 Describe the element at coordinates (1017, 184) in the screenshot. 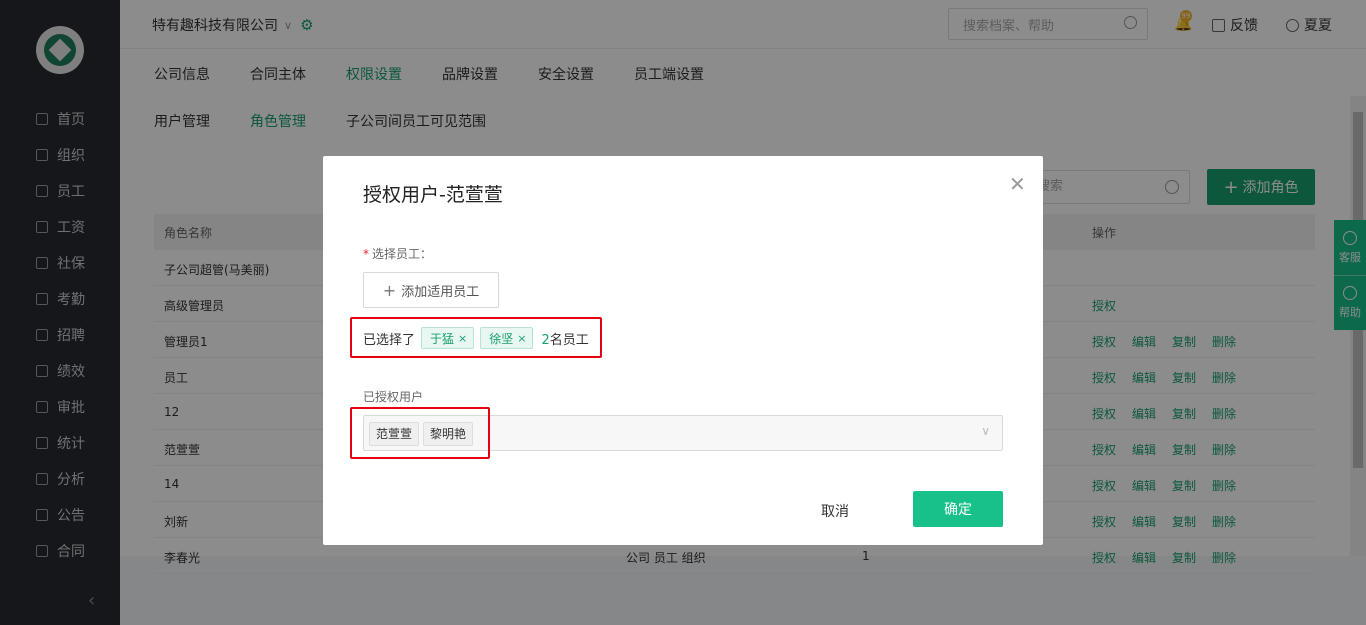

I see `close-icon: ✕` at that location.